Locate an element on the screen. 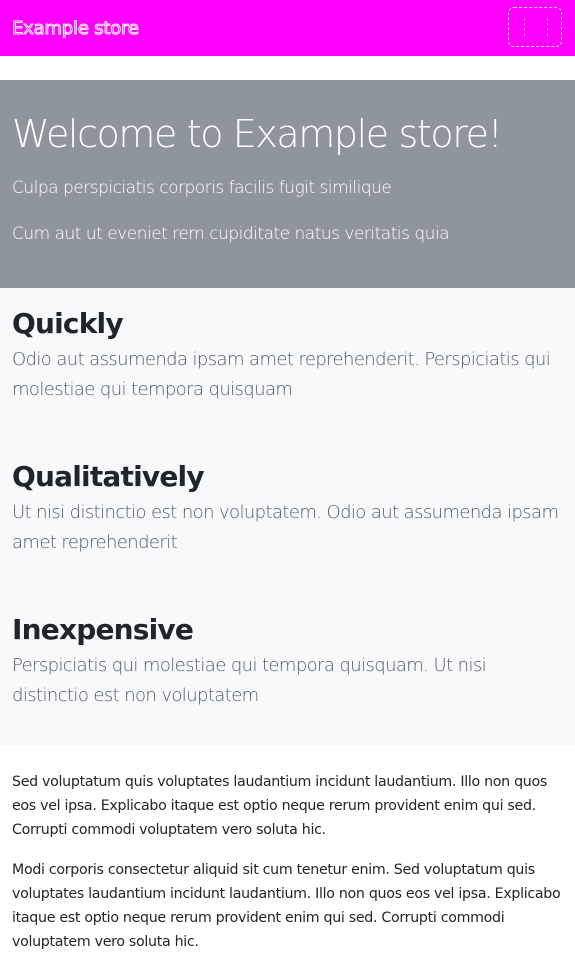 The height and width of the screenshot is (971, 575). navbar-toggler-button is located at coordinates (535, 27).